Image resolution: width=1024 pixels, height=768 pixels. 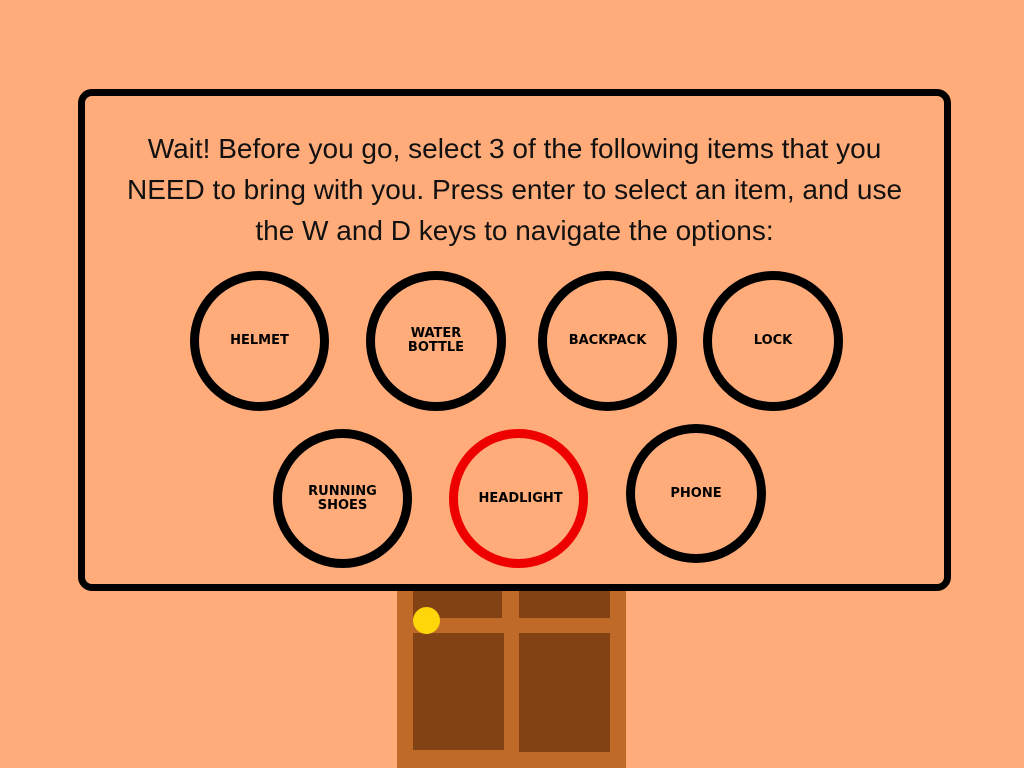 What do you see at coordinates (426, 620) in the screenshot?
I see `door-knob` at bounding box center [426, 620].